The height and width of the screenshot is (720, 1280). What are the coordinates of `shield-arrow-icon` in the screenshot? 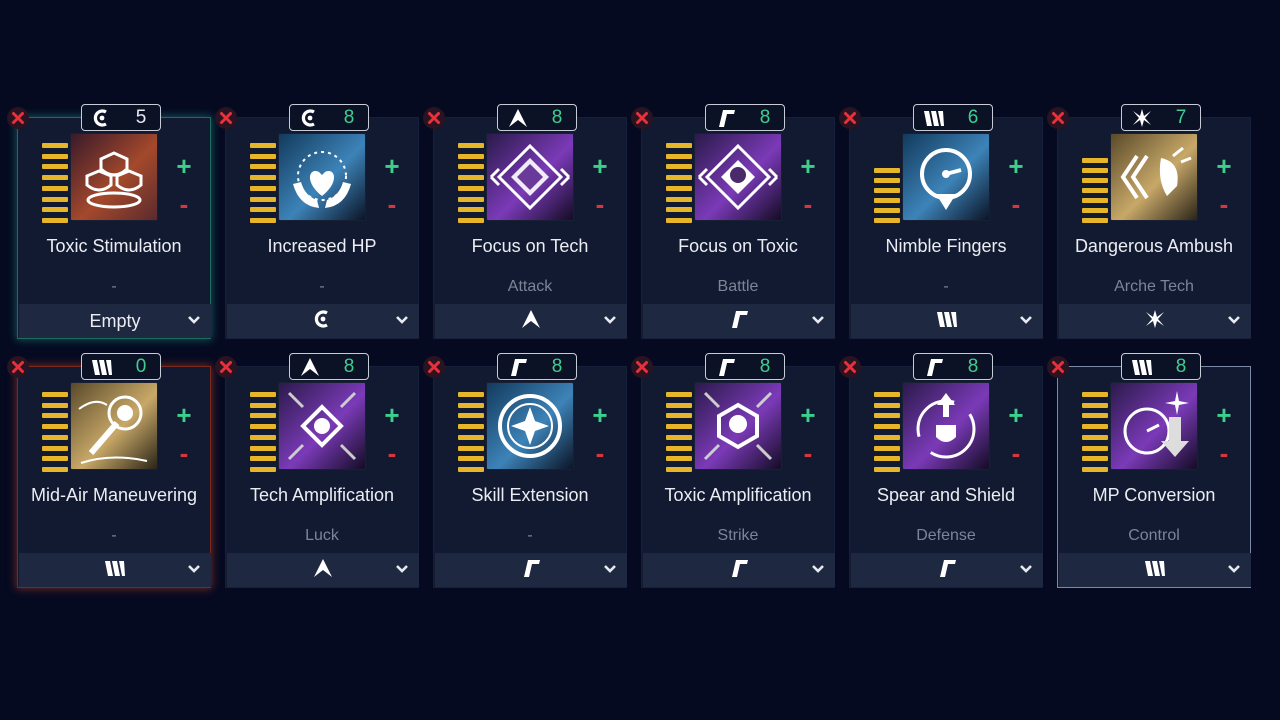 It's located at (946, 426).